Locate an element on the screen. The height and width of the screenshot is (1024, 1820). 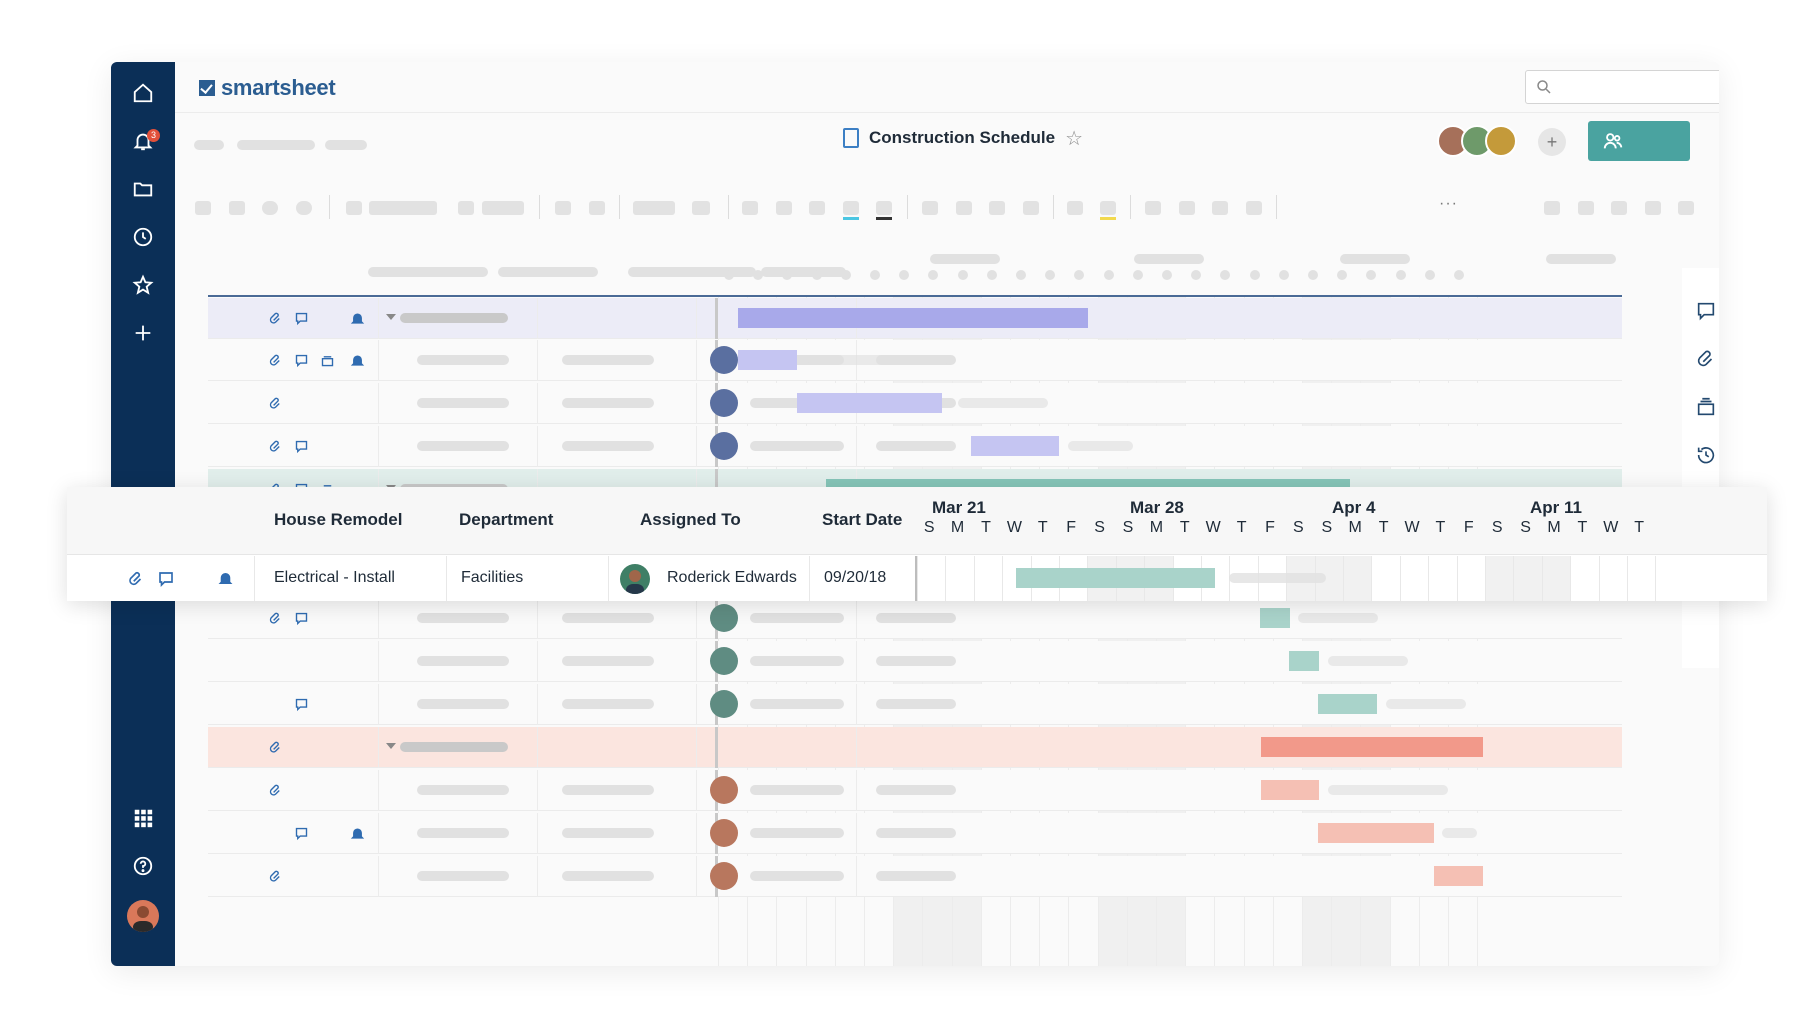
department-cell: Facilities is located at coordinates (492, 578).